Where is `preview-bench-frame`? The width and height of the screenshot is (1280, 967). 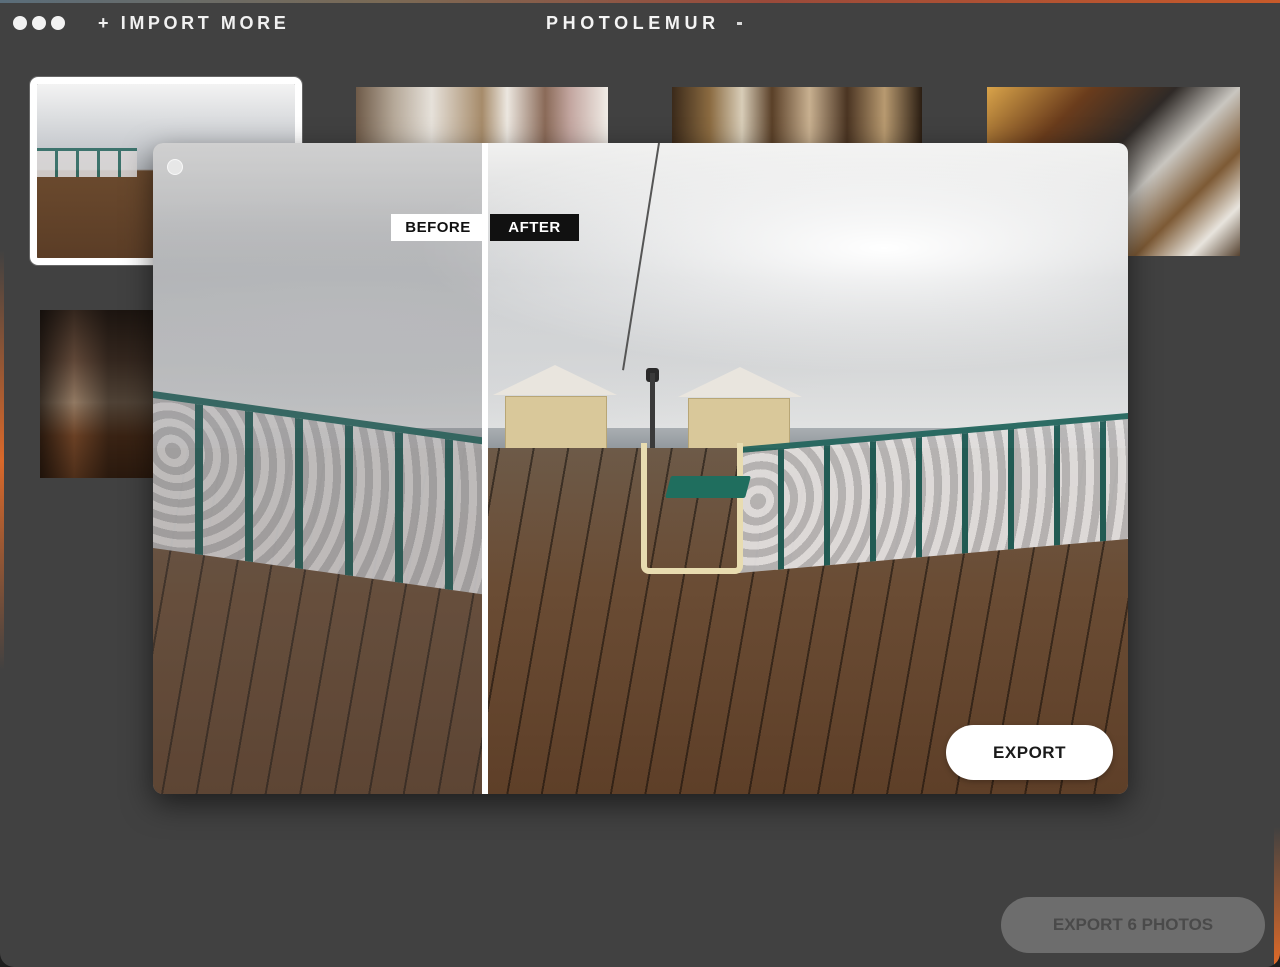 preview-bench-frame is located at coordinates (692, 508).